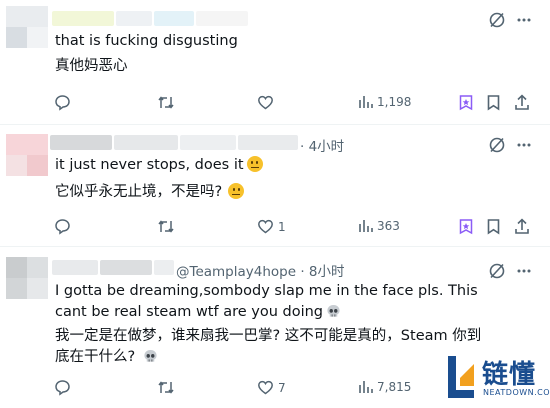 This screenshot has height=408, width=550. What do you see at coordinates (260, 270) in the screenshot?
I see `author-handle-and-time: @Teamplay4hope · 8小时` at bounding box center [260, 270].